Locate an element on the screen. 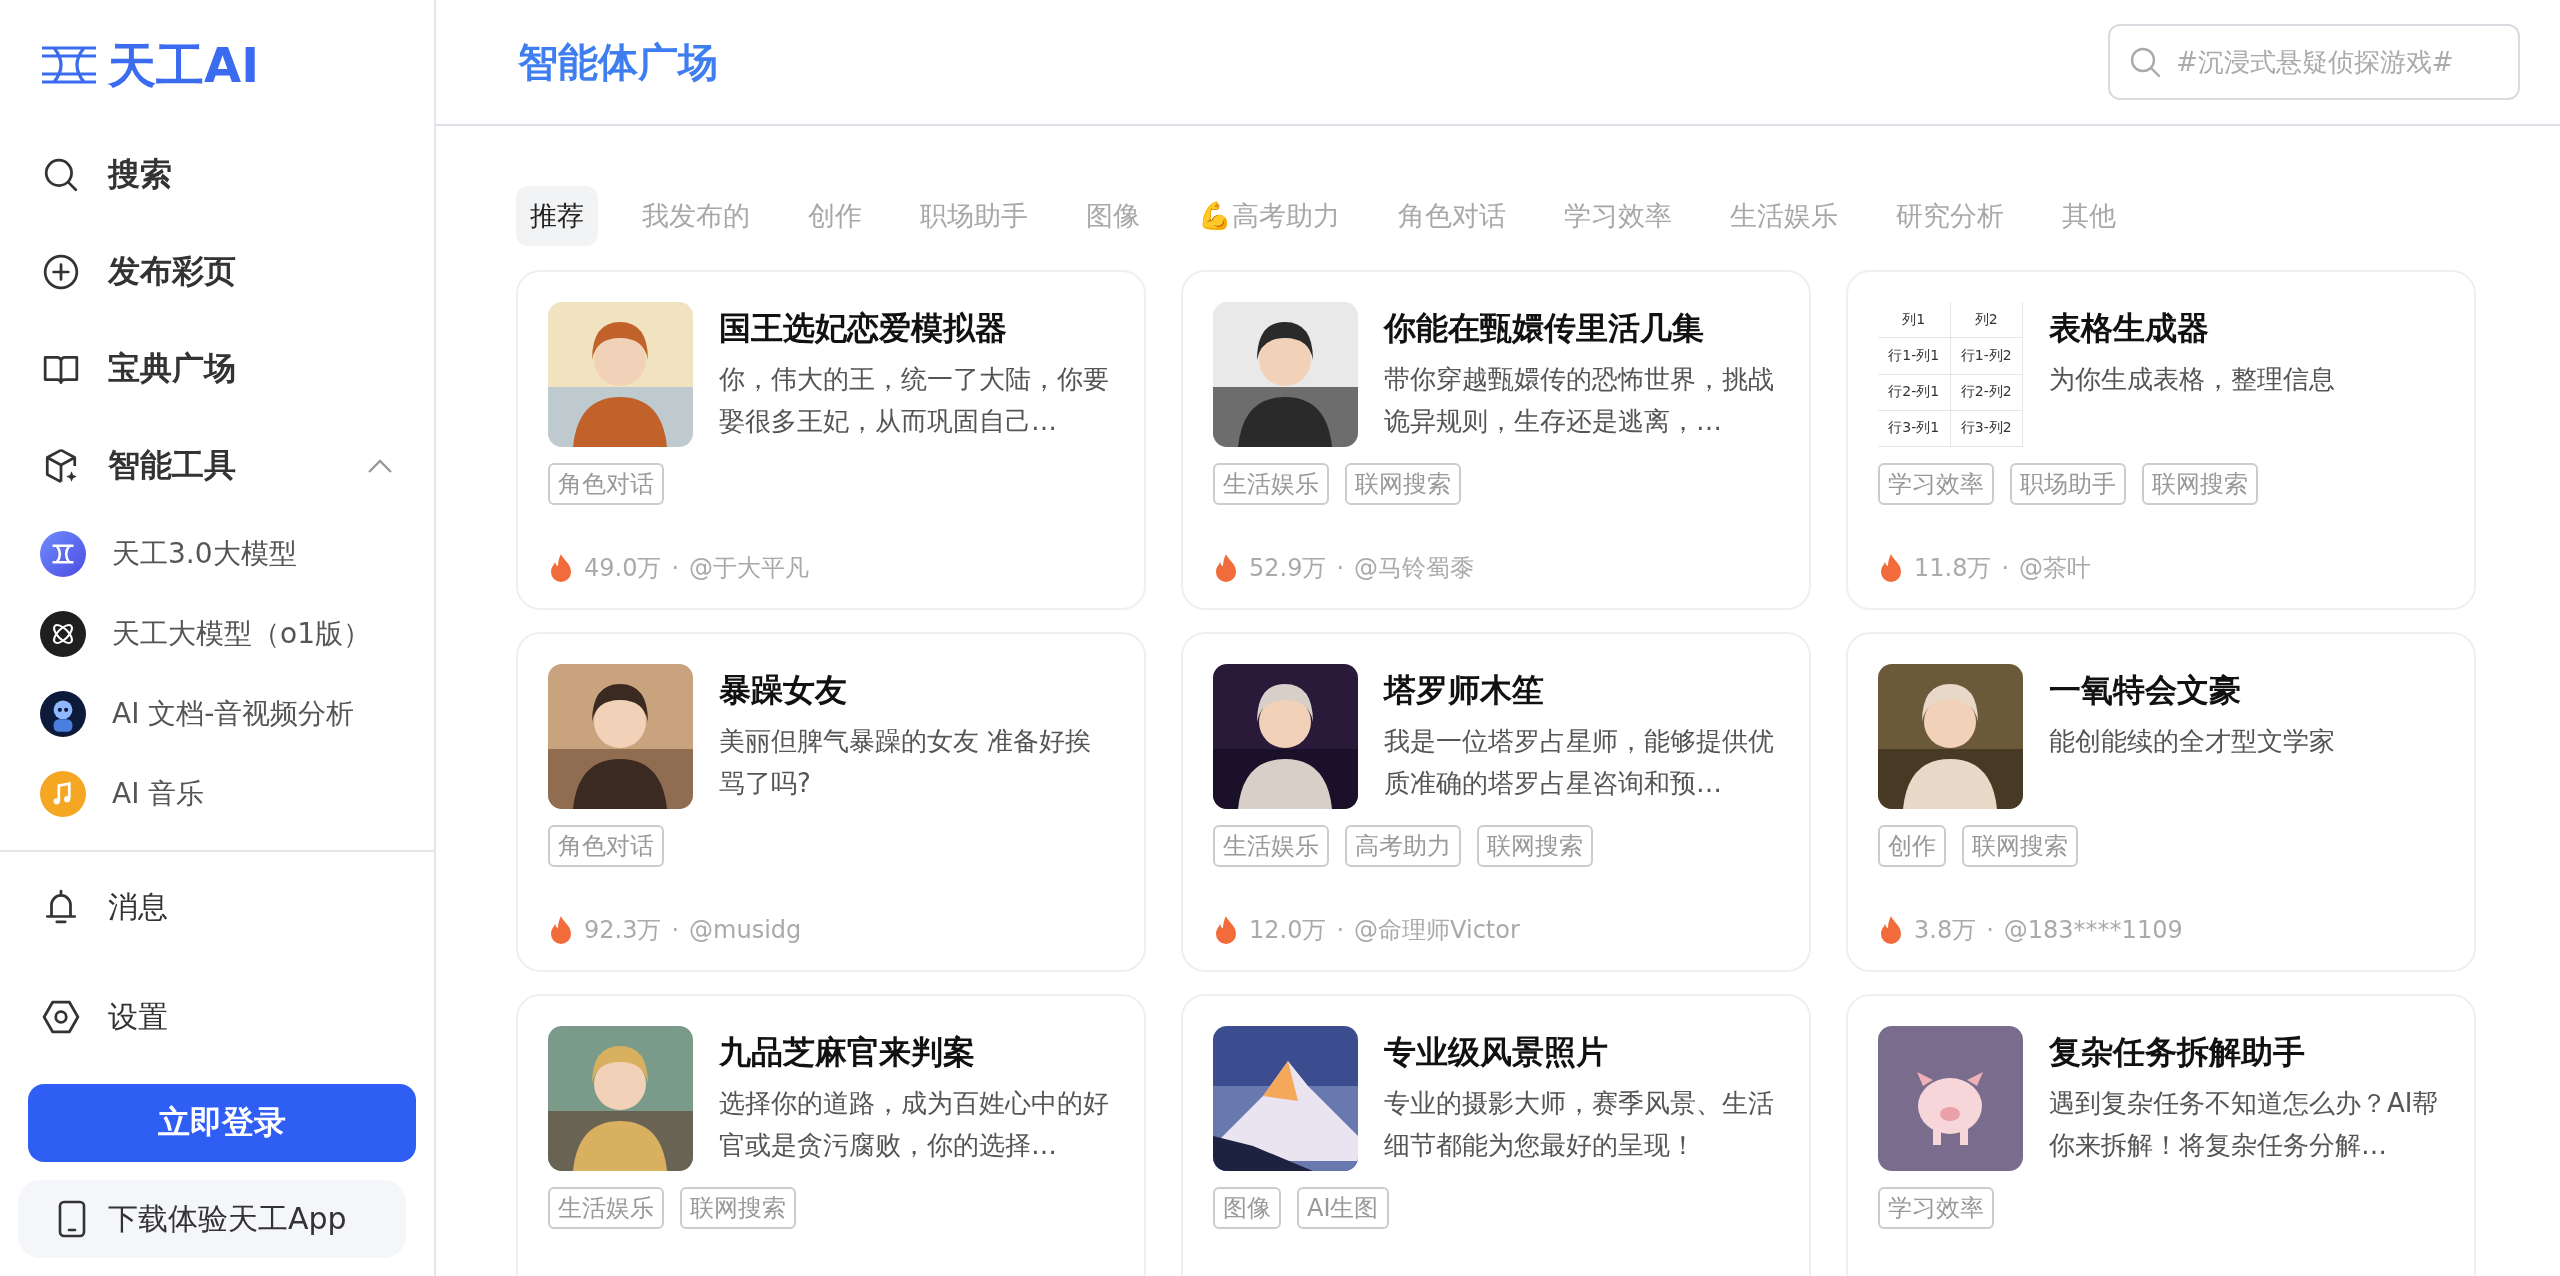  usage-count: 49.0万 is located at coordinates (623, 568).